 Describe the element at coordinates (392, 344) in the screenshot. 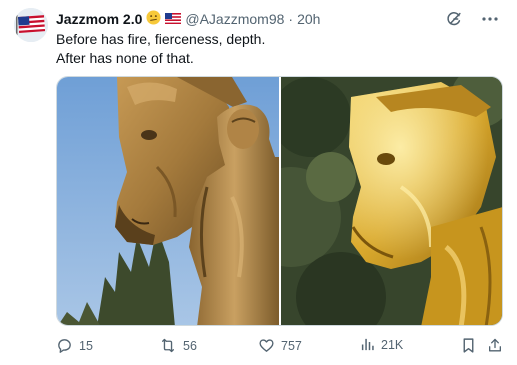

I see `views-count: 21K` at that location.